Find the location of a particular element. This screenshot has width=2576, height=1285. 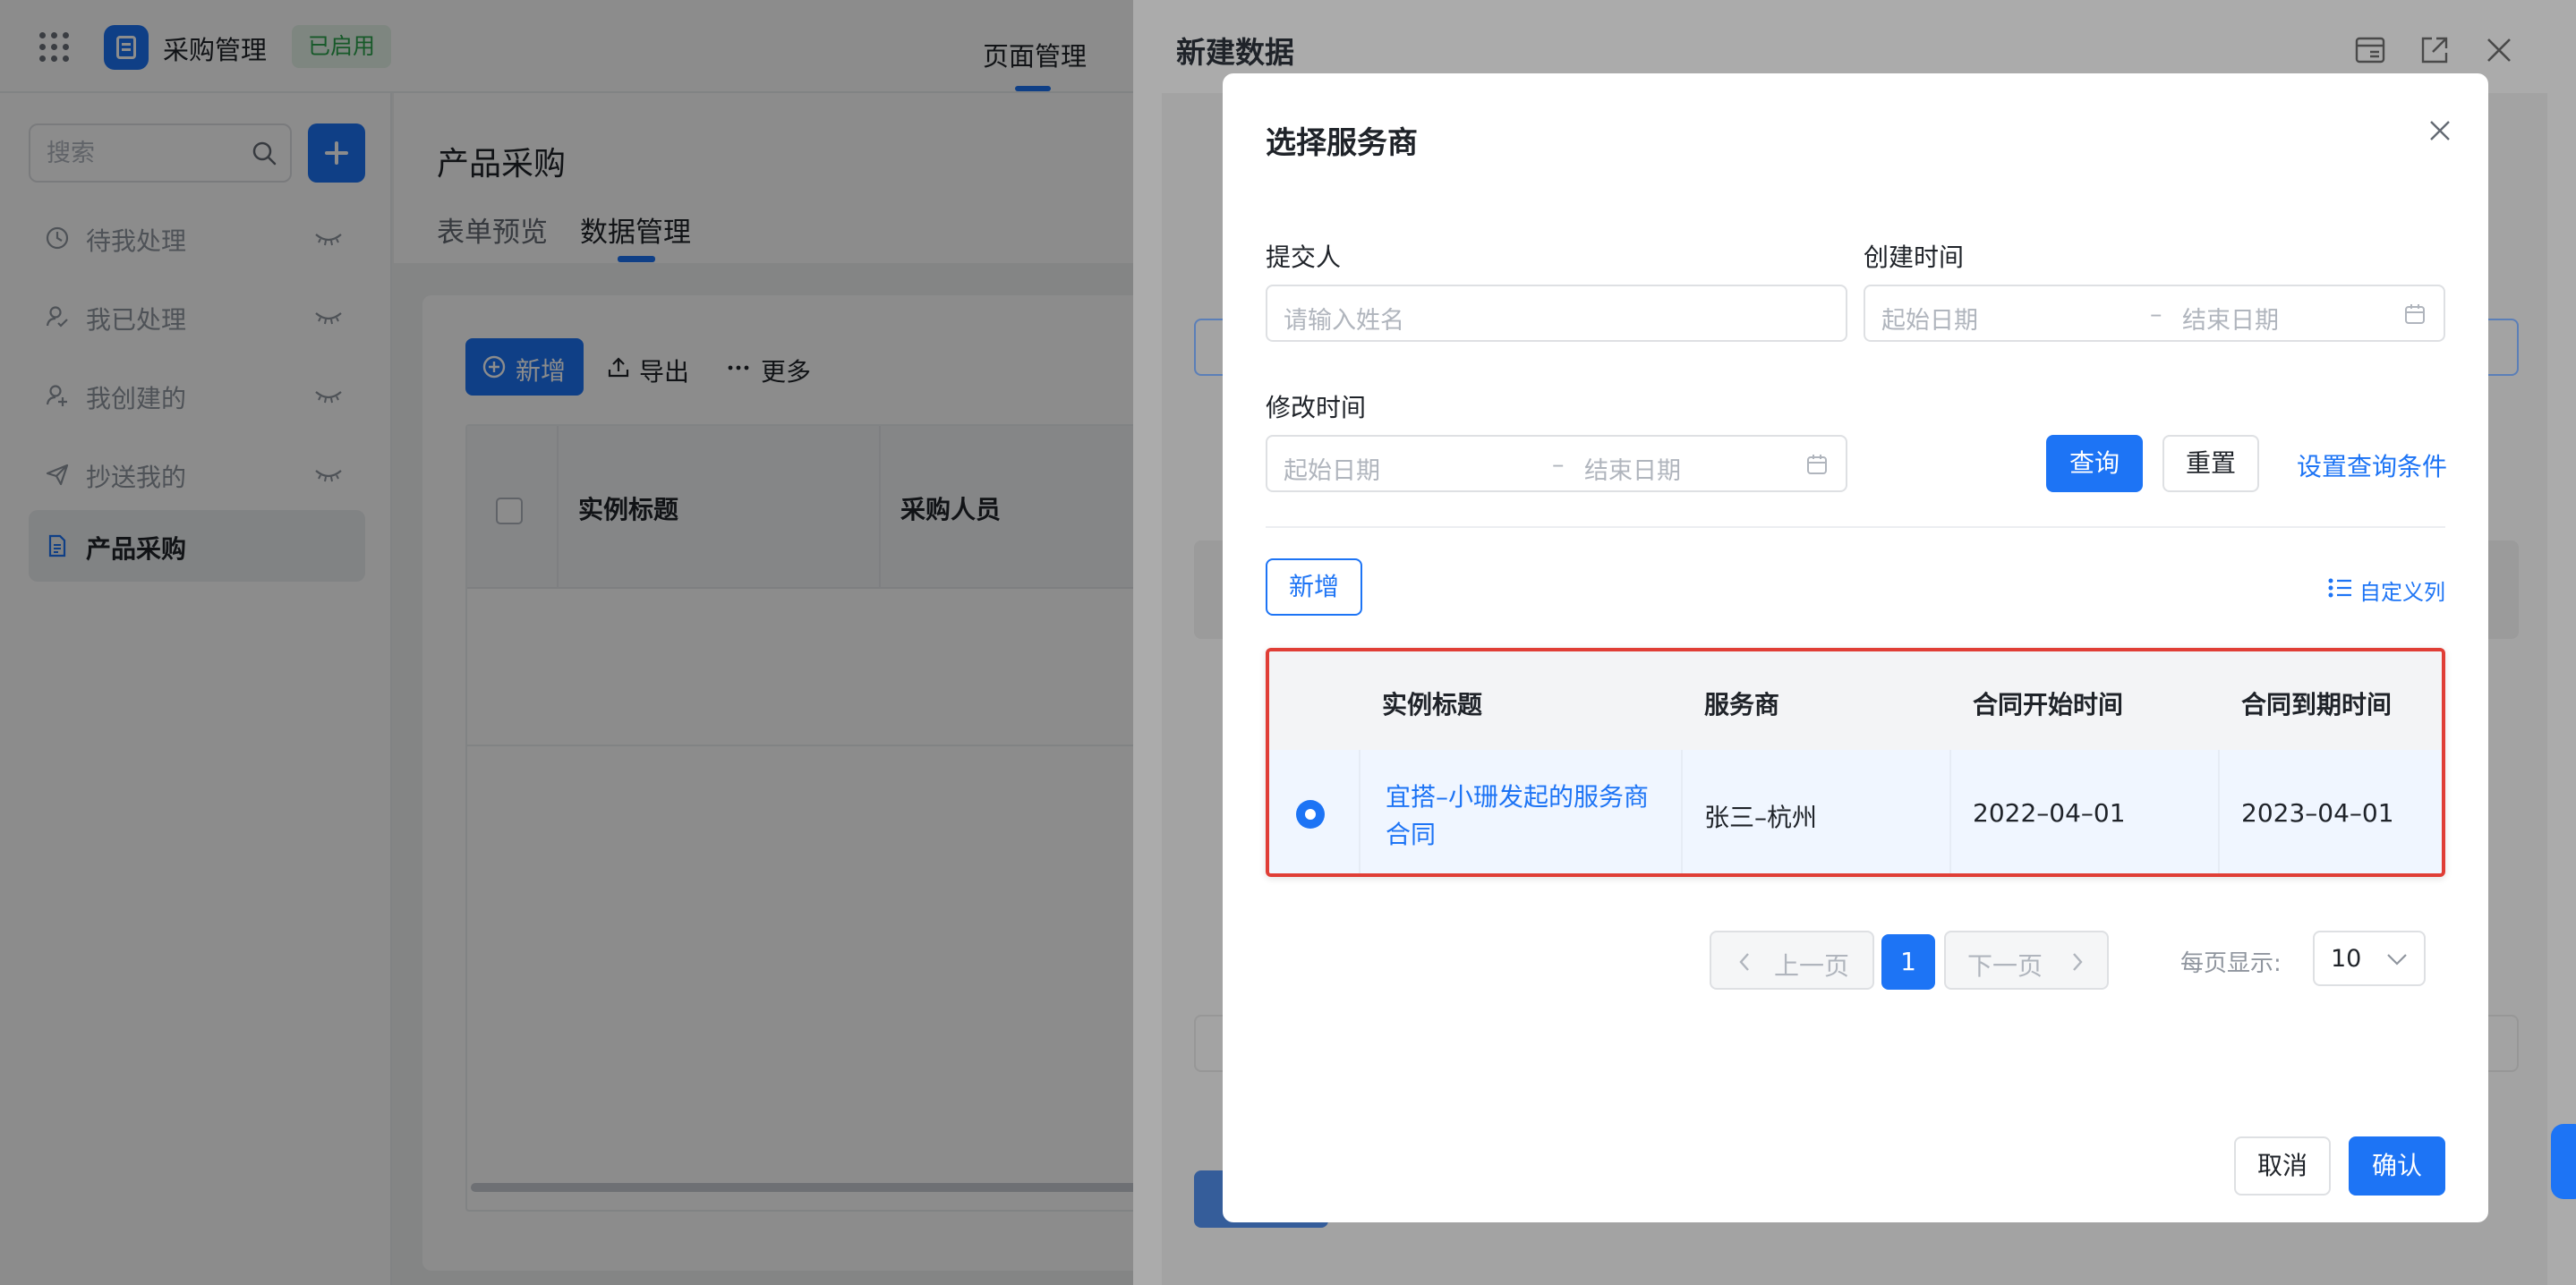

cancel-button: 取消 is located at coordinates (2282, 1166).